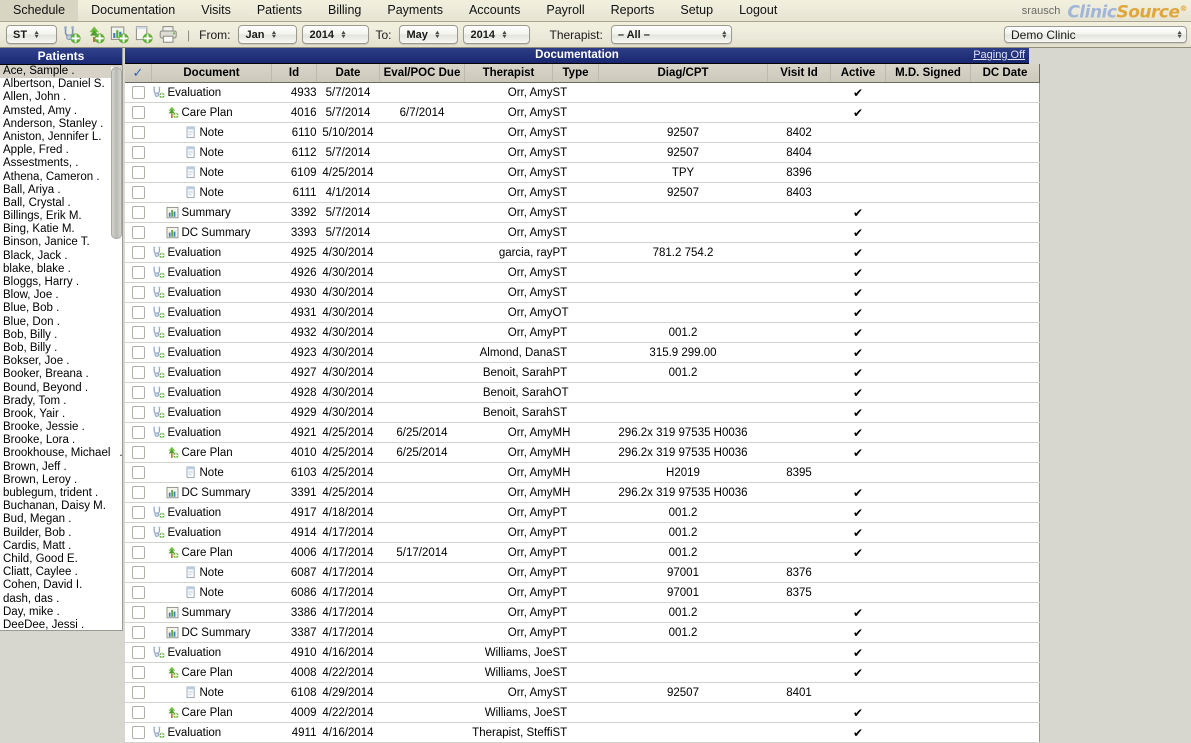 Image resolution: width=1191 pixels, height=743 pixels. What do you see at coordinates (799, 73) in the screenshot?
I see `column-visit-id: Visit Id` at bounding box center [799, 73].